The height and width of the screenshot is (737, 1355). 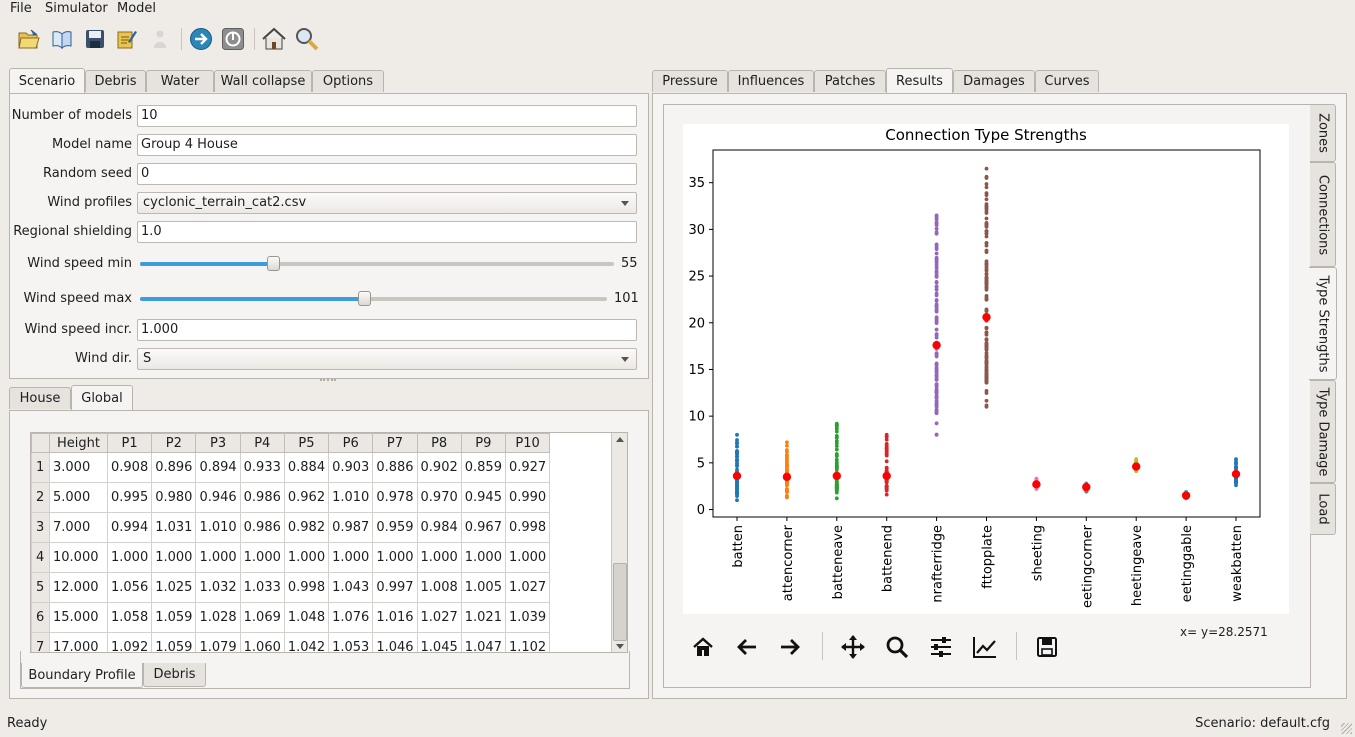 What do you see at coordinates (40, 527) in the screenshot?
I see `row-header: 3` at bounding box center [40, 527].